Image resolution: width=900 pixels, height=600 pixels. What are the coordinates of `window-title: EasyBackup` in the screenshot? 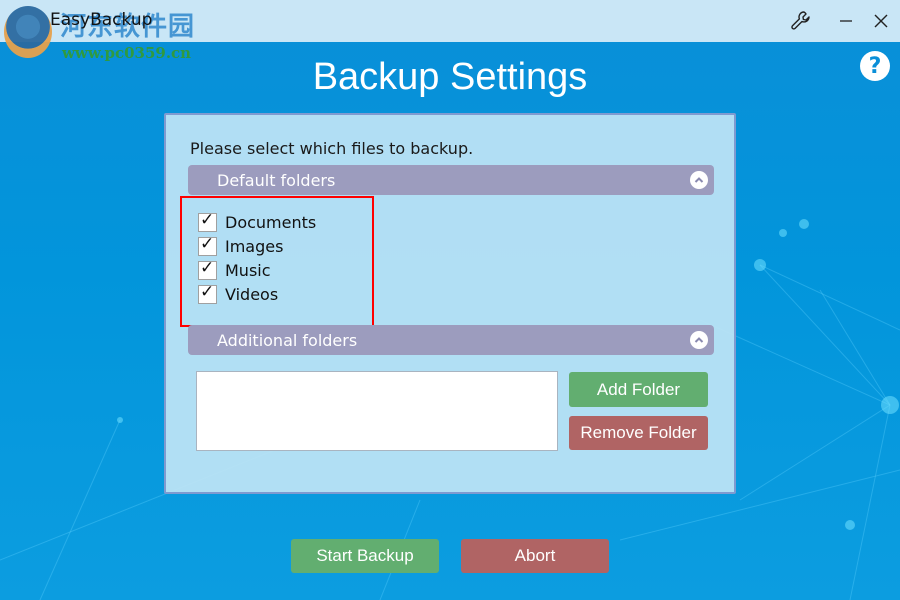 It's located at (101, 20).